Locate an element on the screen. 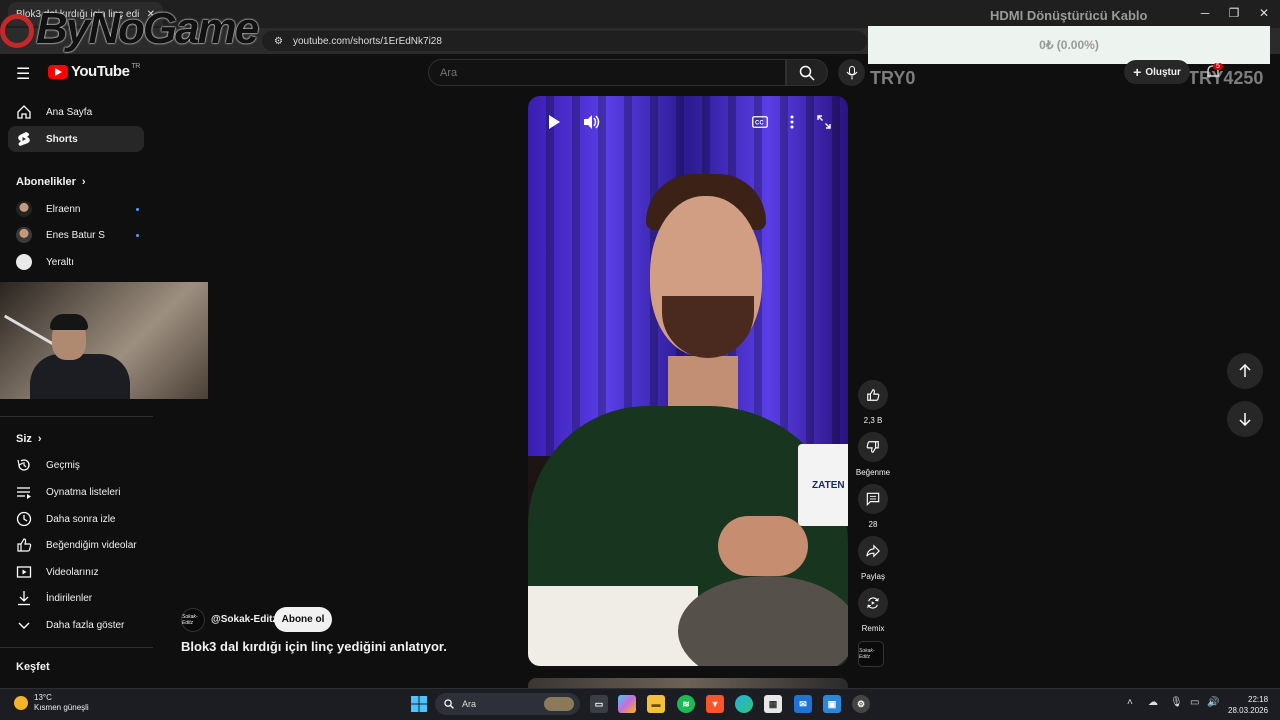 The image size is (1280, 720). more-options-button is located at coordinates (792, 122).